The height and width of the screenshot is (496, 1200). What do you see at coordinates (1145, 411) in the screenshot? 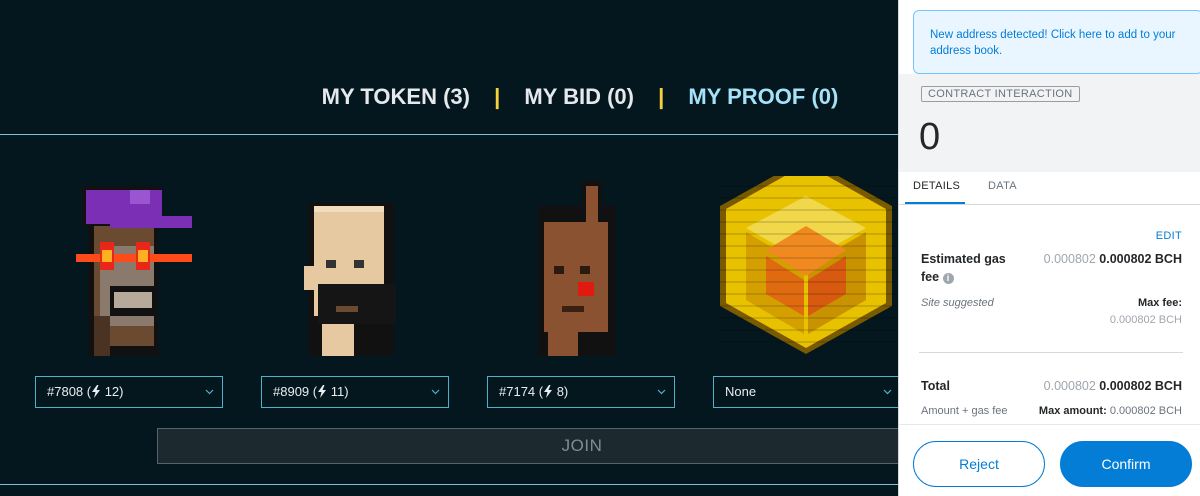
I see `max-amount-value: 0.000802 BCH` at bounding box center [1145, 411].